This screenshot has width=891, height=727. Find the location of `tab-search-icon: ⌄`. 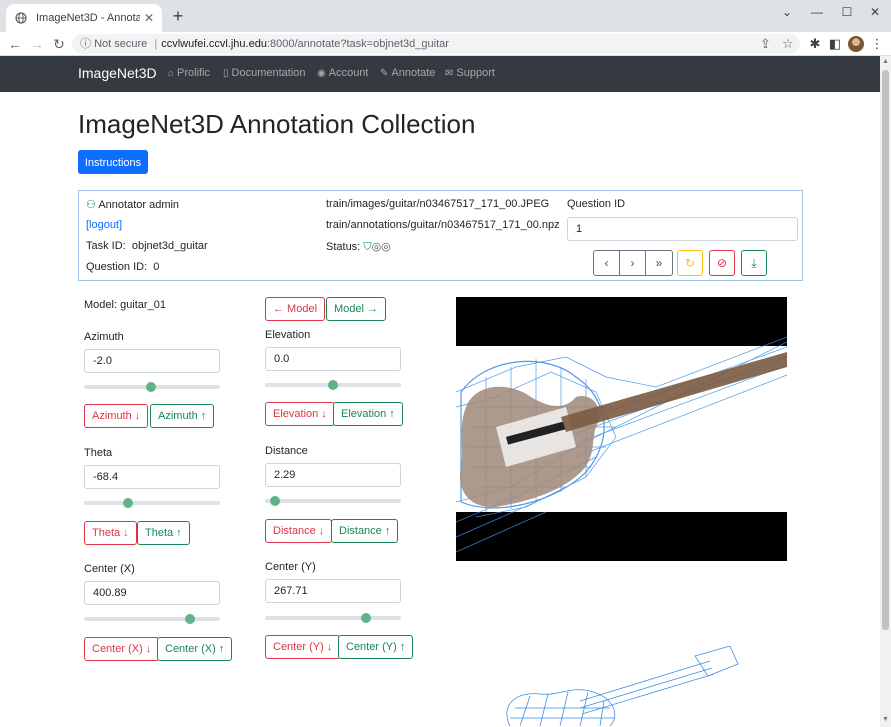

tab-search-icon: ⌄ is located at coordinates (787, 12).